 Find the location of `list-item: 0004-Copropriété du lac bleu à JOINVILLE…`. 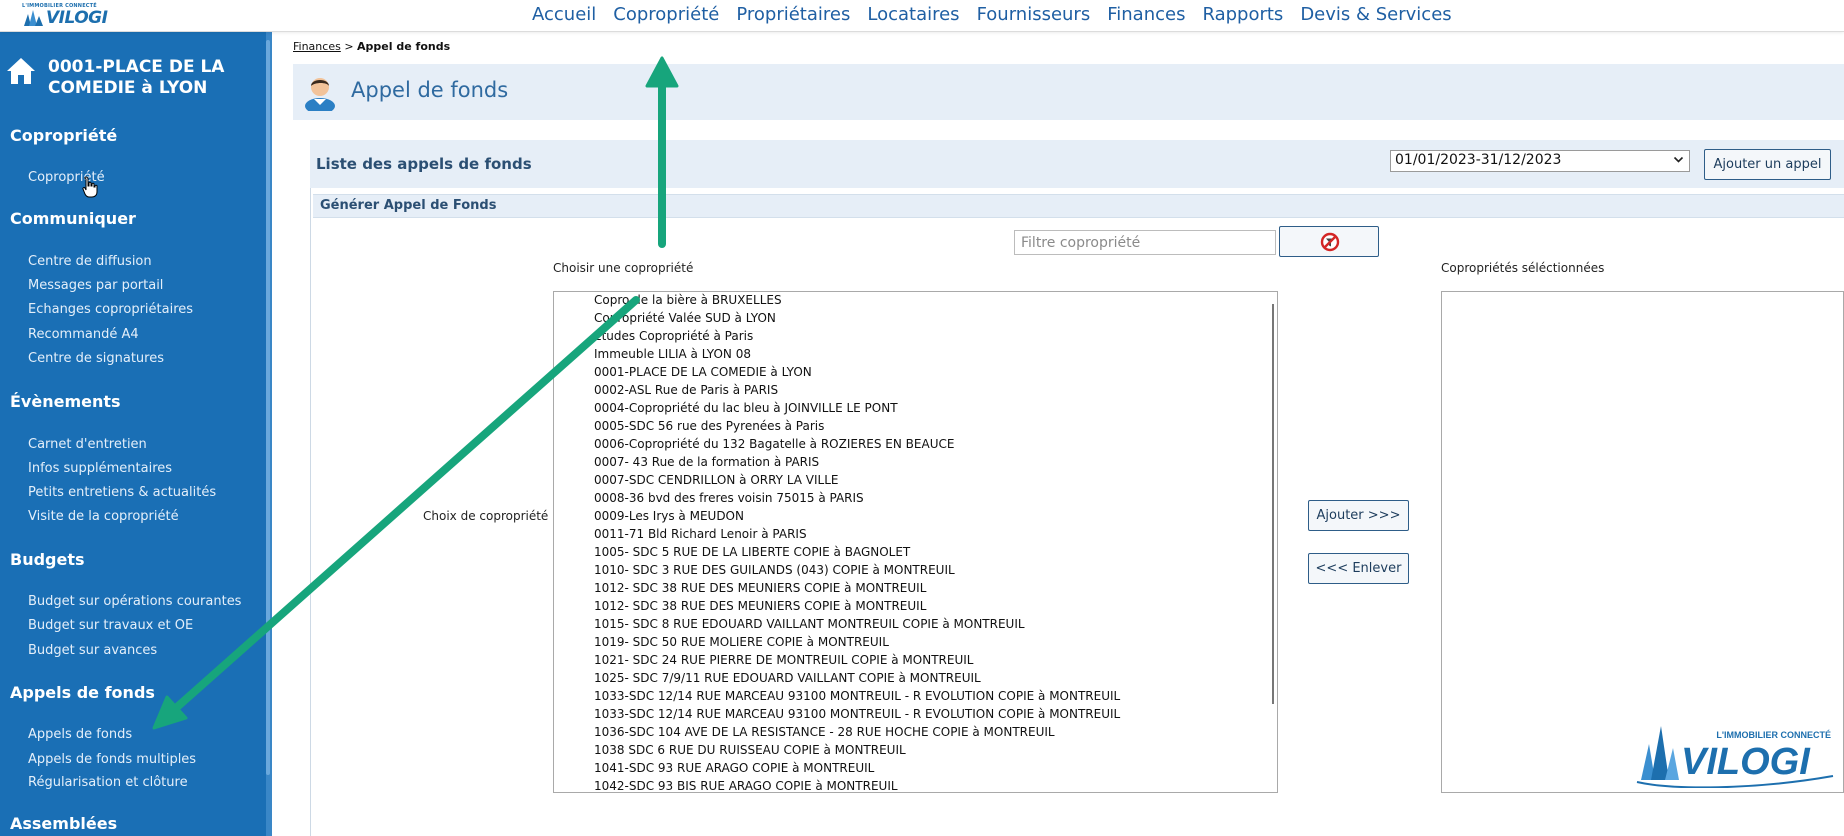

list-item: 0004-Copropriété du lac bleu à JOINVILLE… is located at coordinates (746, 408).